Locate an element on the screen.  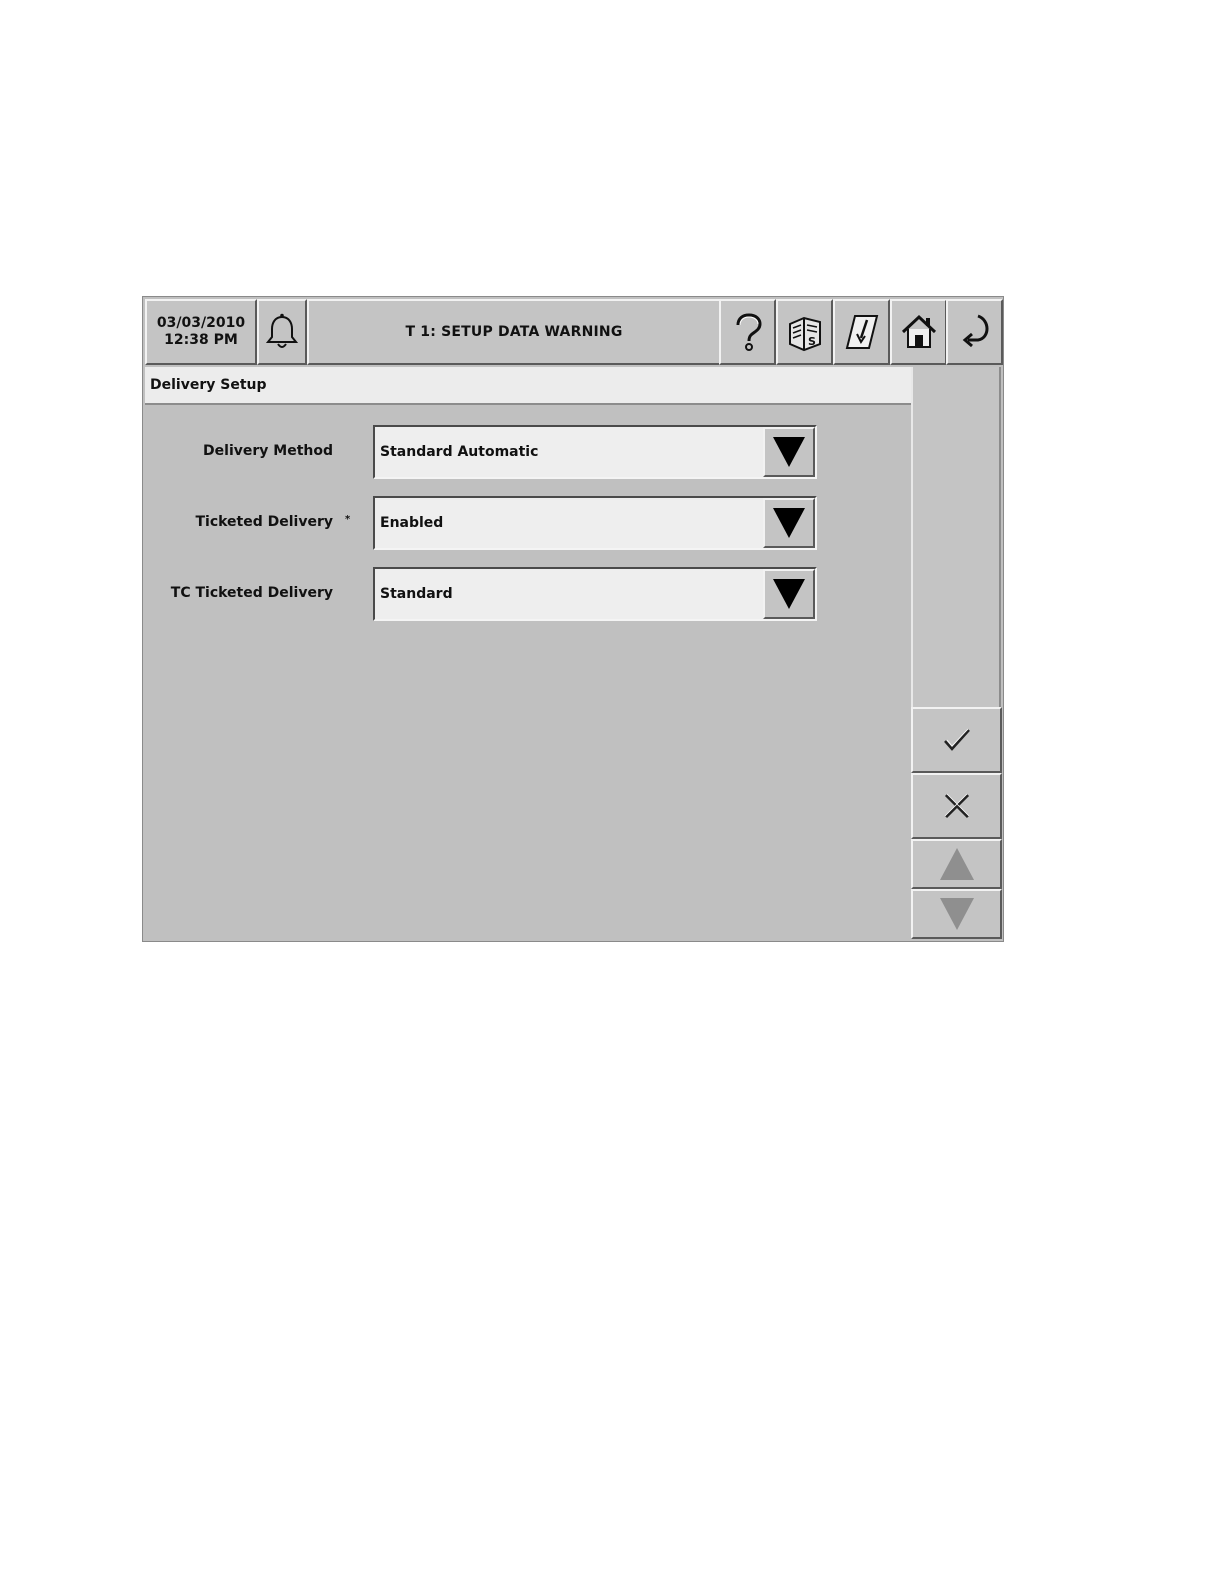
help-button is located at coordinates (747, 332).